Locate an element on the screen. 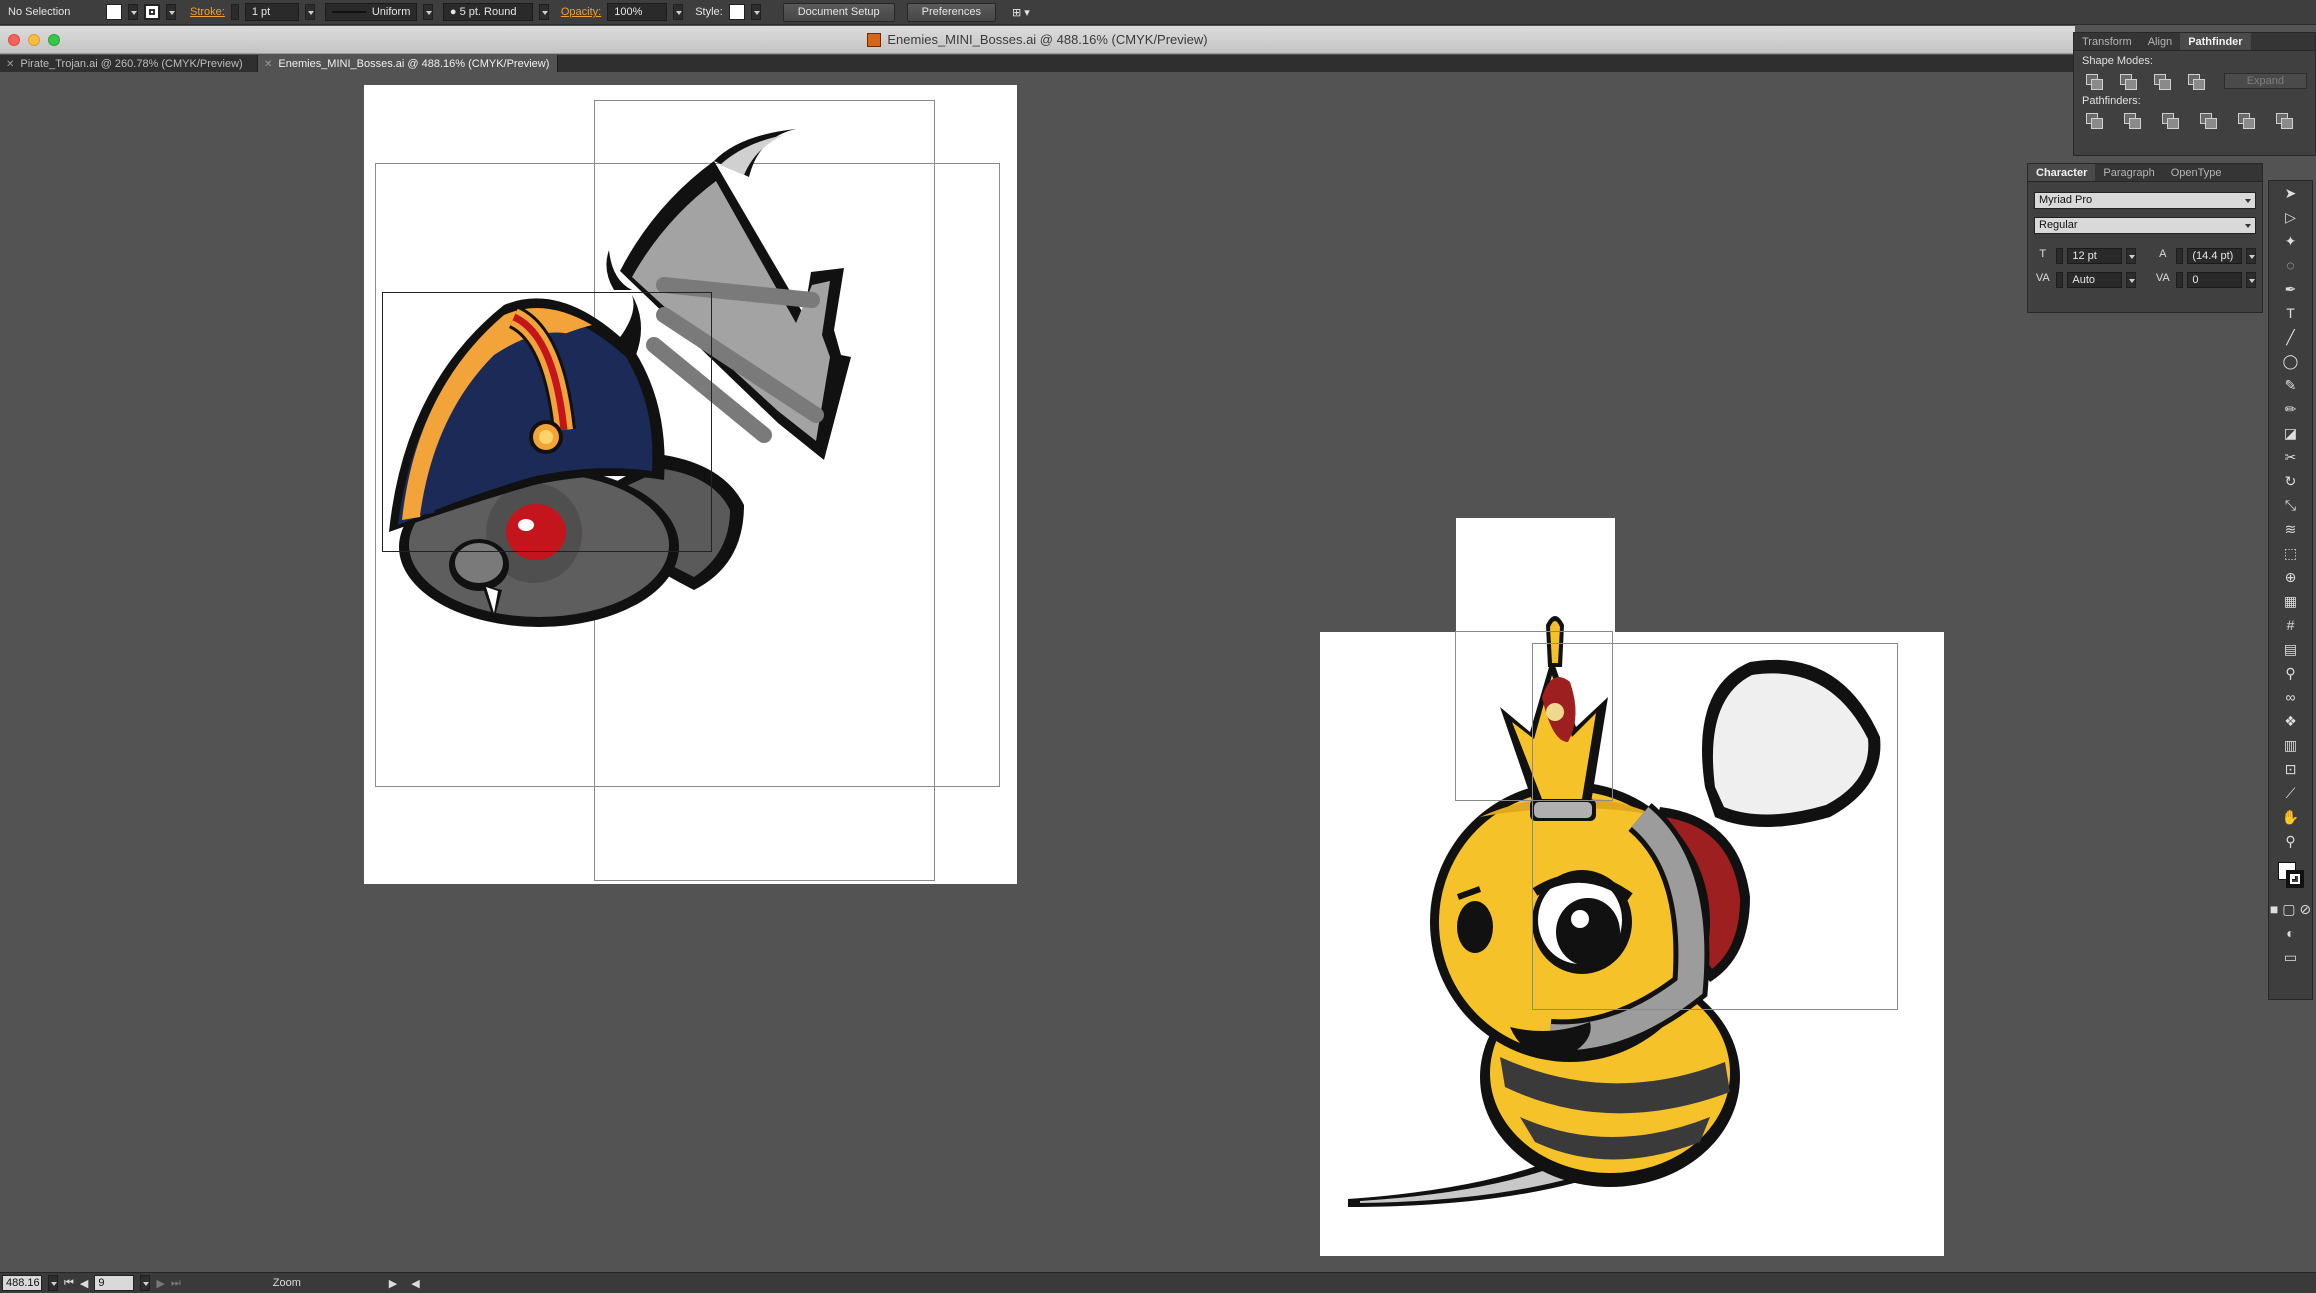  crop-icon is located at coordinates (2208, 121).